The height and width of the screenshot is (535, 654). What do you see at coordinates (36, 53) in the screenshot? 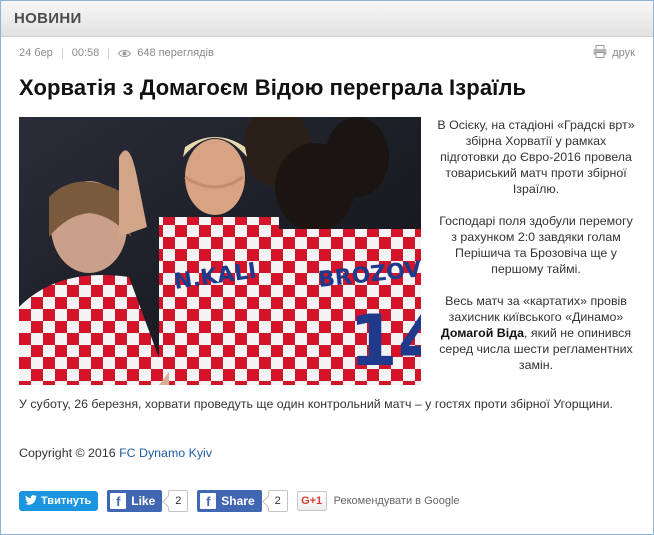
I see `article-date: 24 бер` at bounding box center [36, 53].